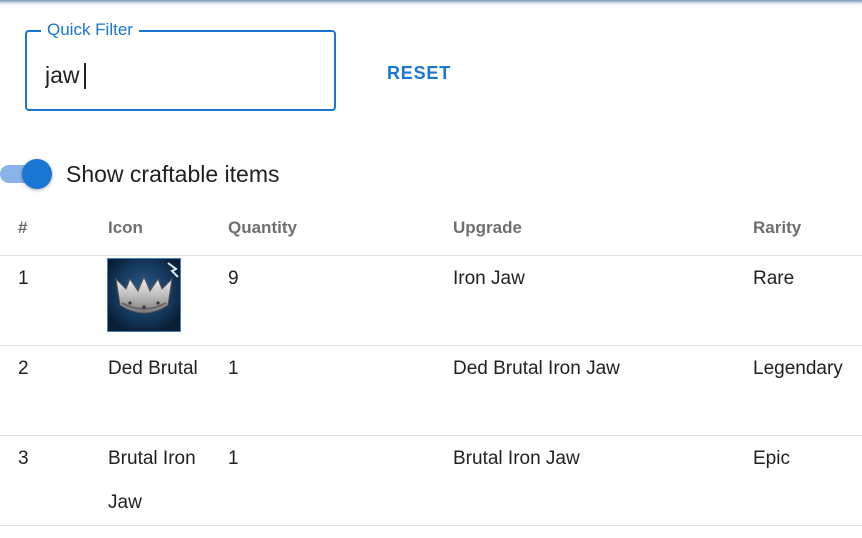  Describe the element at coordinates (771, 458) in the screenshot. I see `rarity-value: Epic` at that location.